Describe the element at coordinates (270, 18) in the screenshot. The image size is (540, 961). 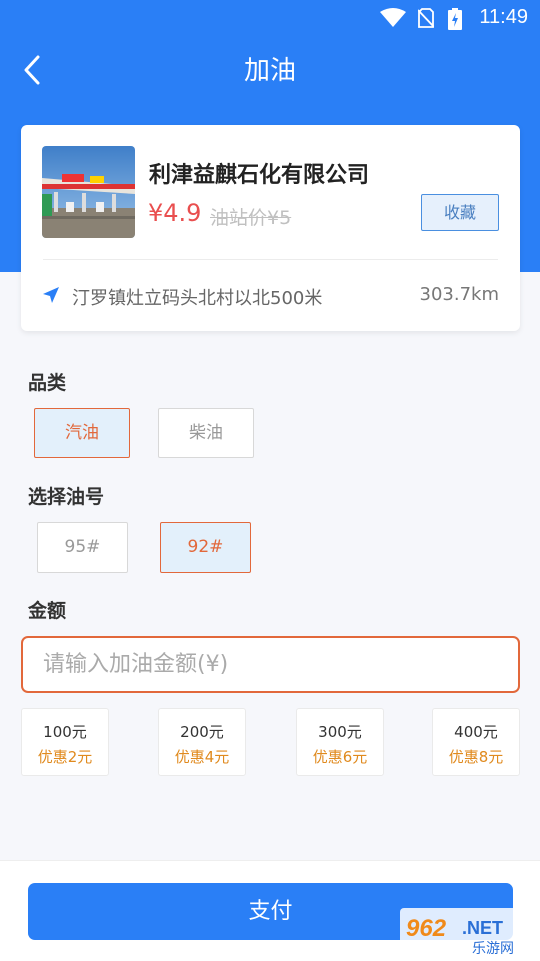
I see `status-bar: 11:49` at that location.